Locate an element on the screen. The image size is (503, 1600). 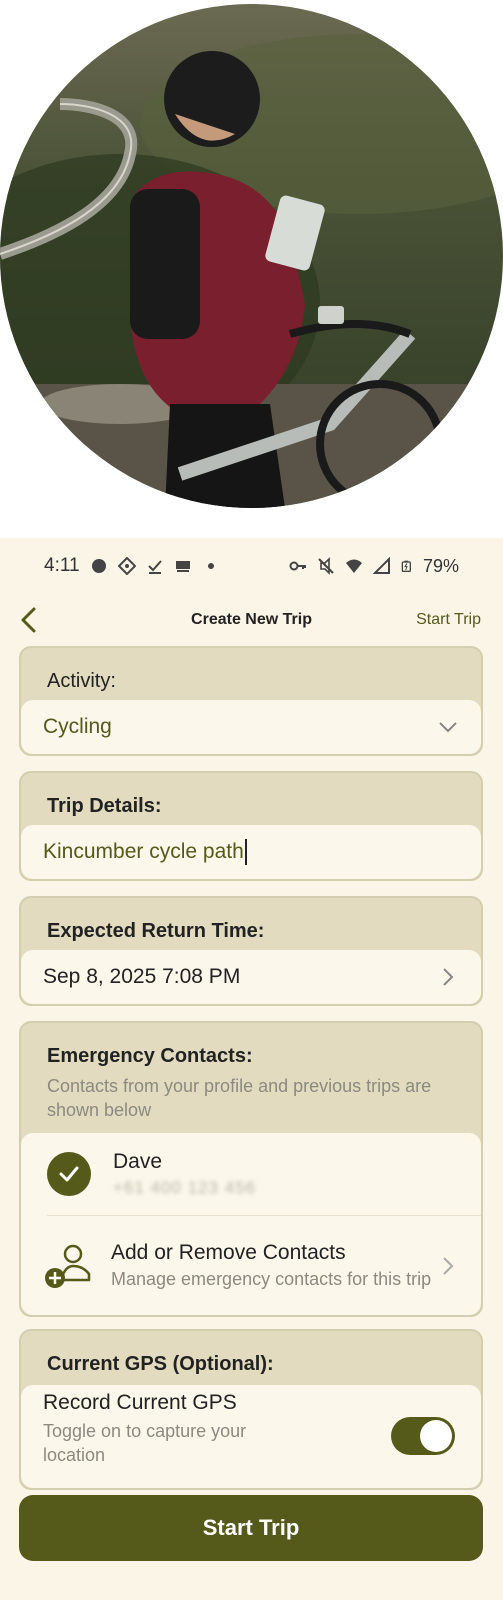
trip-details-label: Trip Details: is located at coordinates (104, 806).